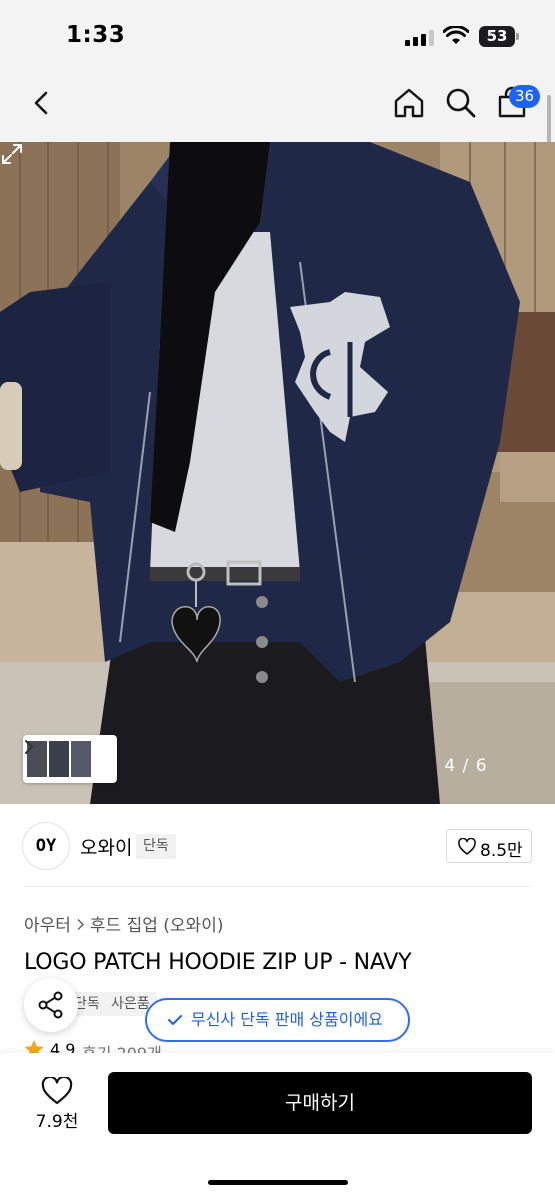 The height and width of the screenshot is (1200, 555). Describe the element at coordinates (156, 846) in the screenshot. I see `exclusive-badge: 단독` at that location.